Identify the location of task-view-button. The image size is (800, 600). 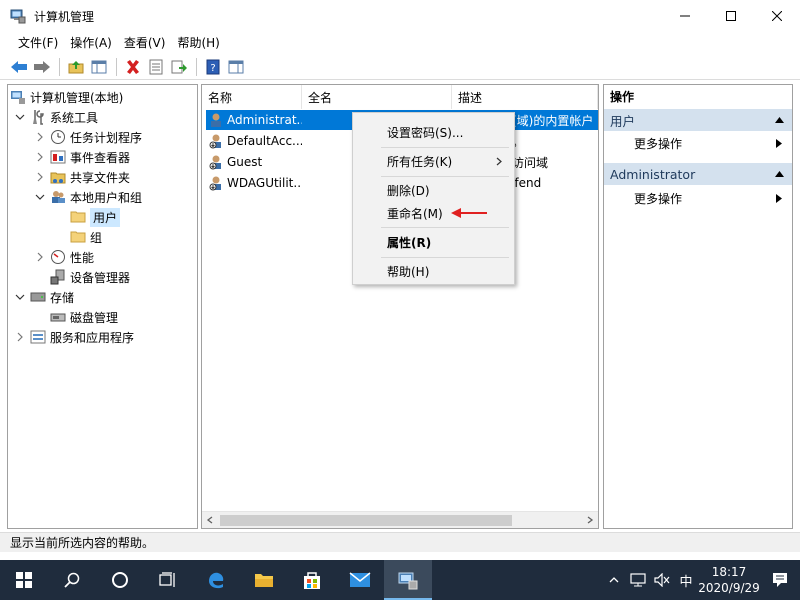
(168, 580).